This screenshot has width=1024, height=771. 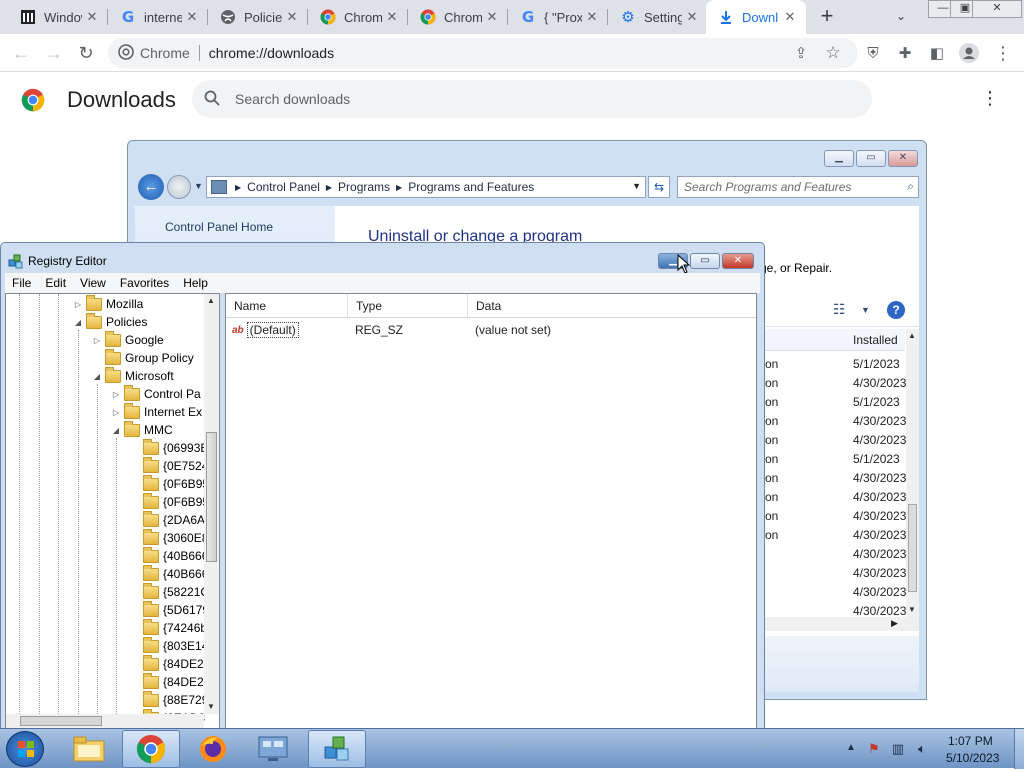 I want to click on tree-node: {88E729, so click(x=168, y=699).